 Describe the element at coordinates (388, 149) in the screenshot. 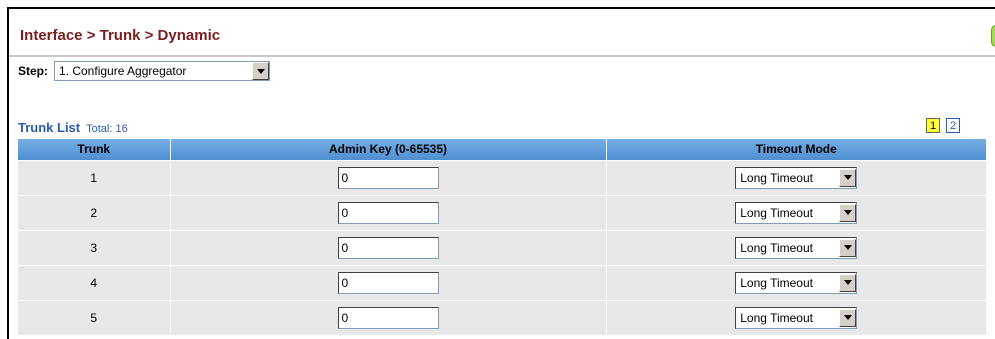

I see `column-header-admin-key: Admin Key (0-65535)` at that location.